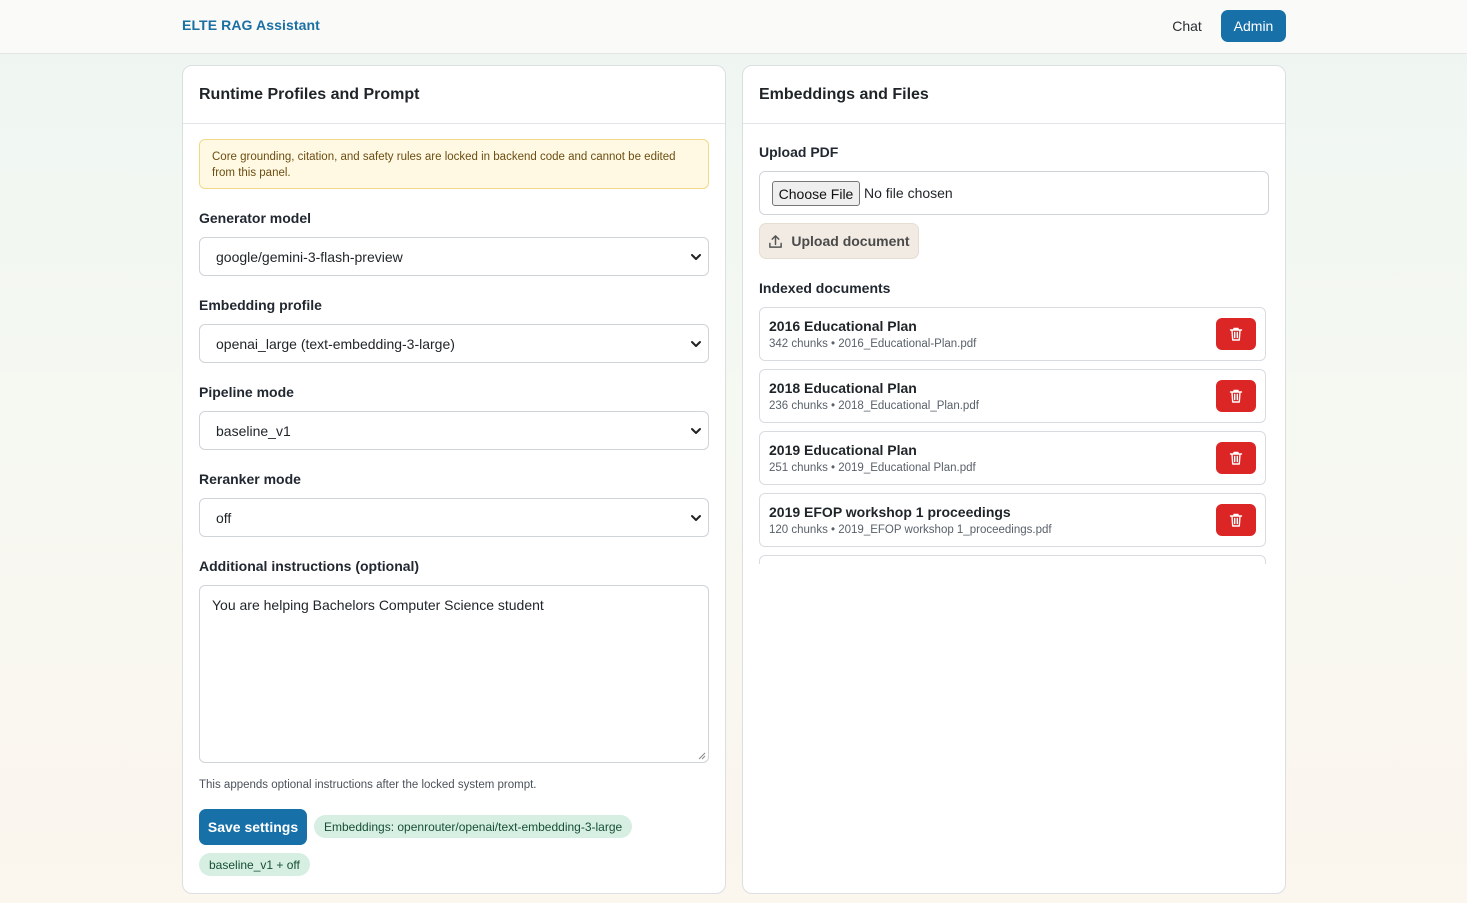  Describe the element at coordinates (251, 25) in the screenshot. I see `brand-title: ELTE RAG Assistant` at that location.